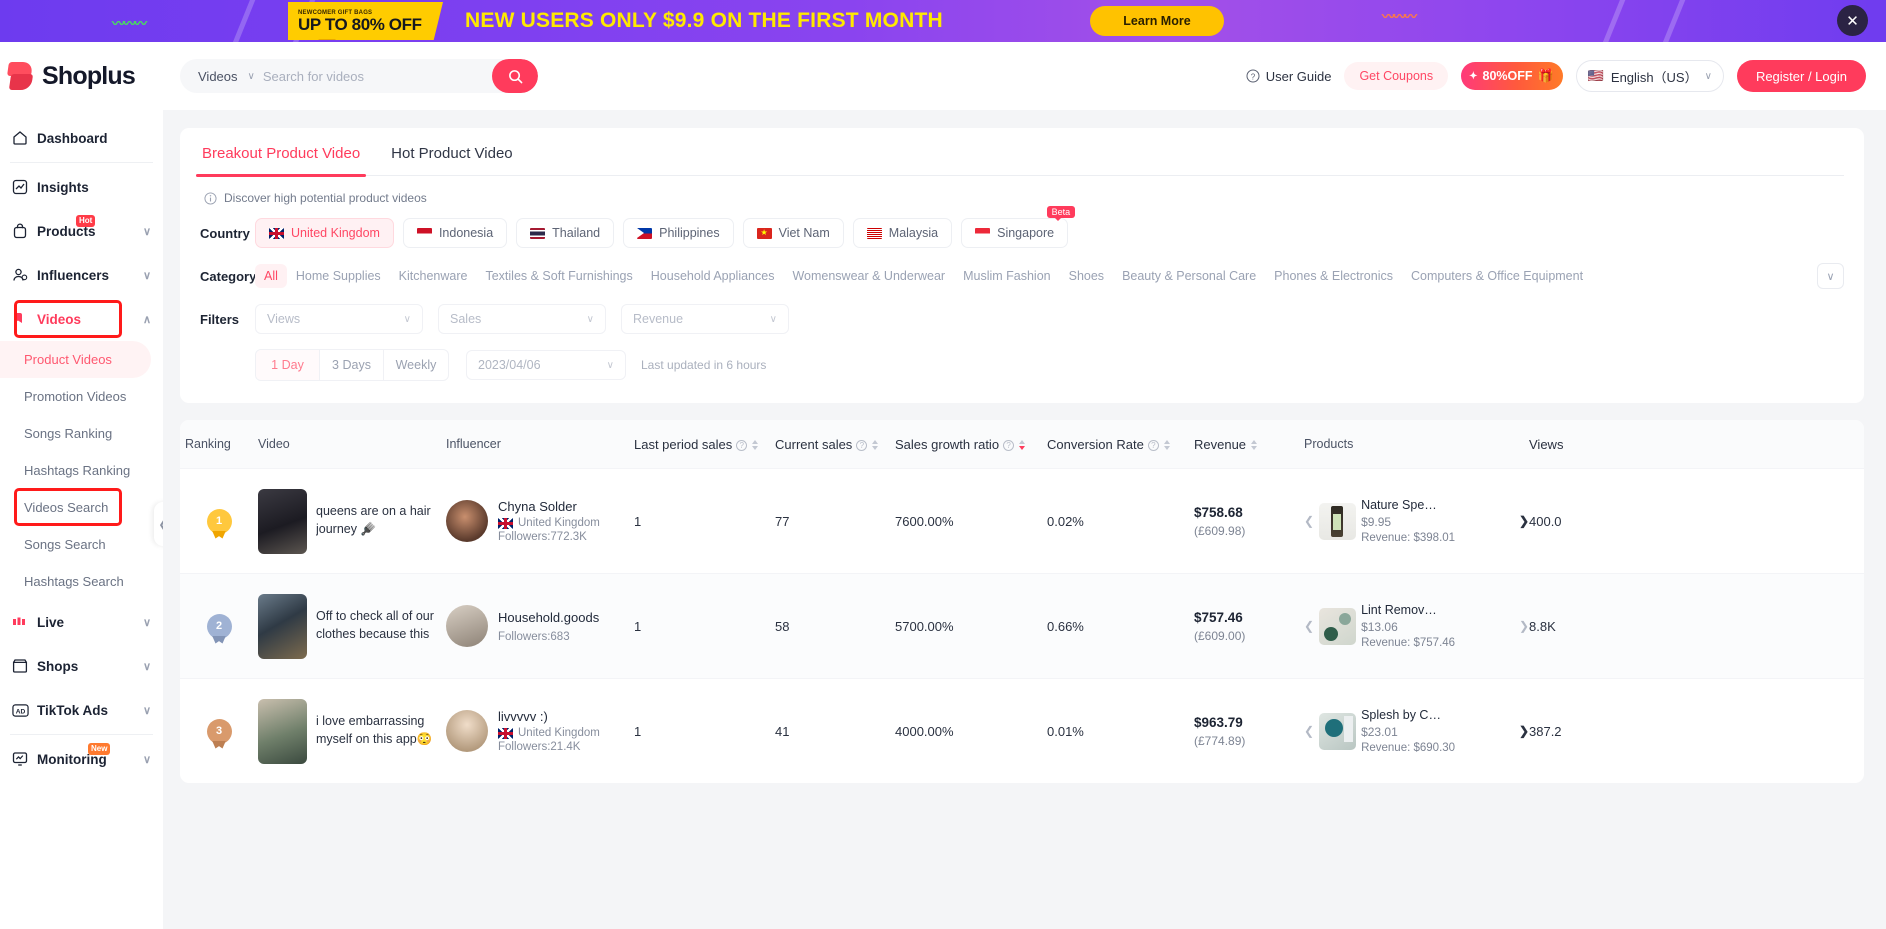  I want to click on th-current-sales: Current sales?, so click(835, 444).